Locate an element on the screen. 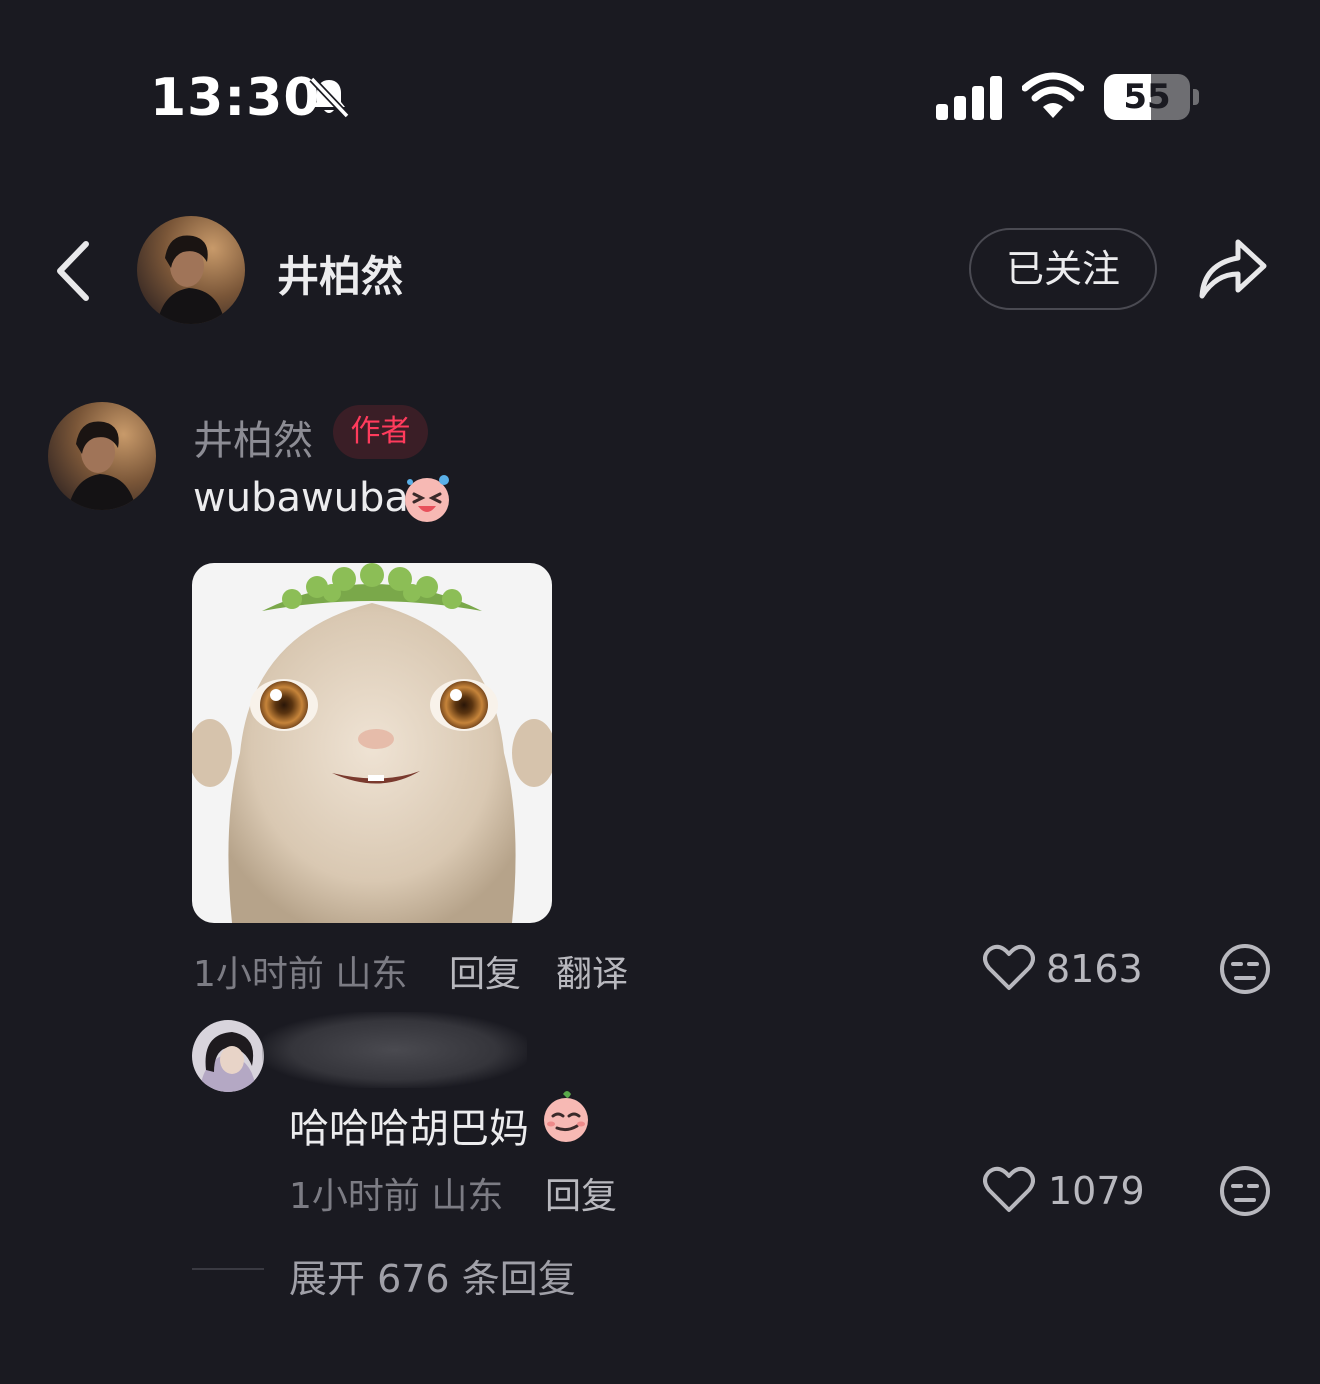 Image resolution: width=1320 pixels, height=1384 pixels. comment-time-location: 1小时前 山东 is located at coordinates (300, 974).